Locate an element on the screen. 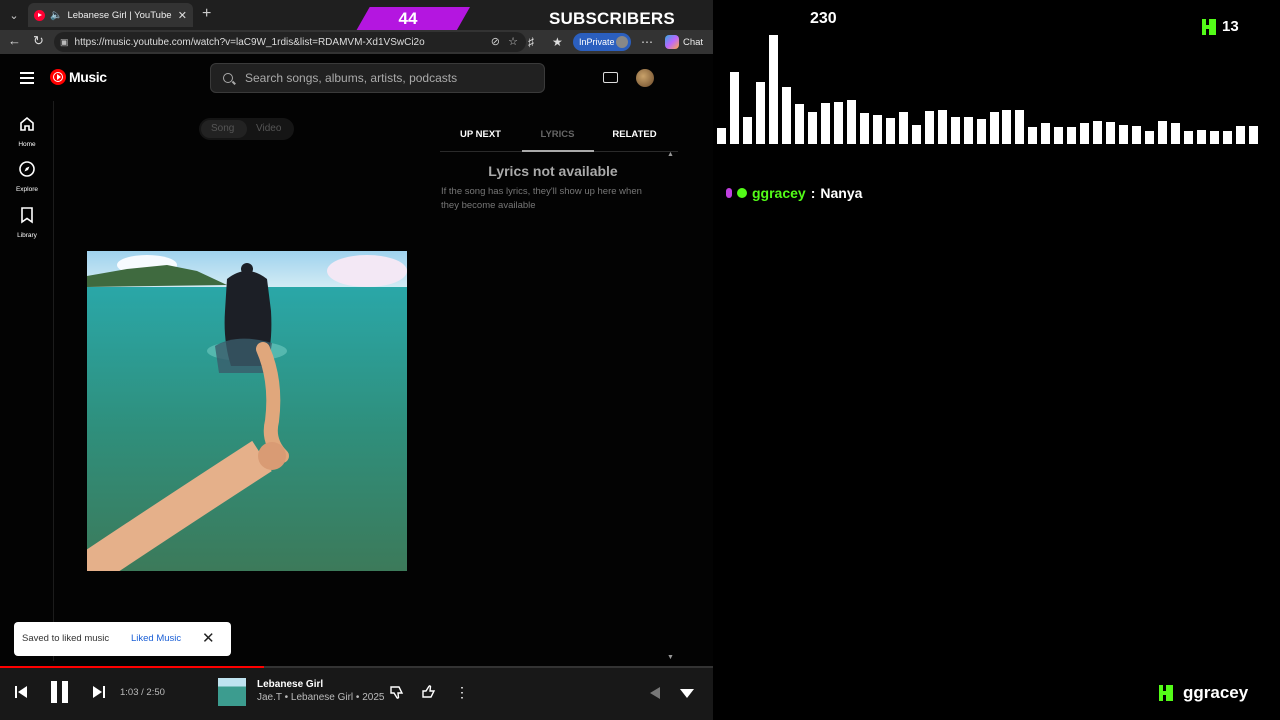 The width and height of the screenshot is (1280, 720). inprivate-button: InPrivate is located at coordinates (602, 42).